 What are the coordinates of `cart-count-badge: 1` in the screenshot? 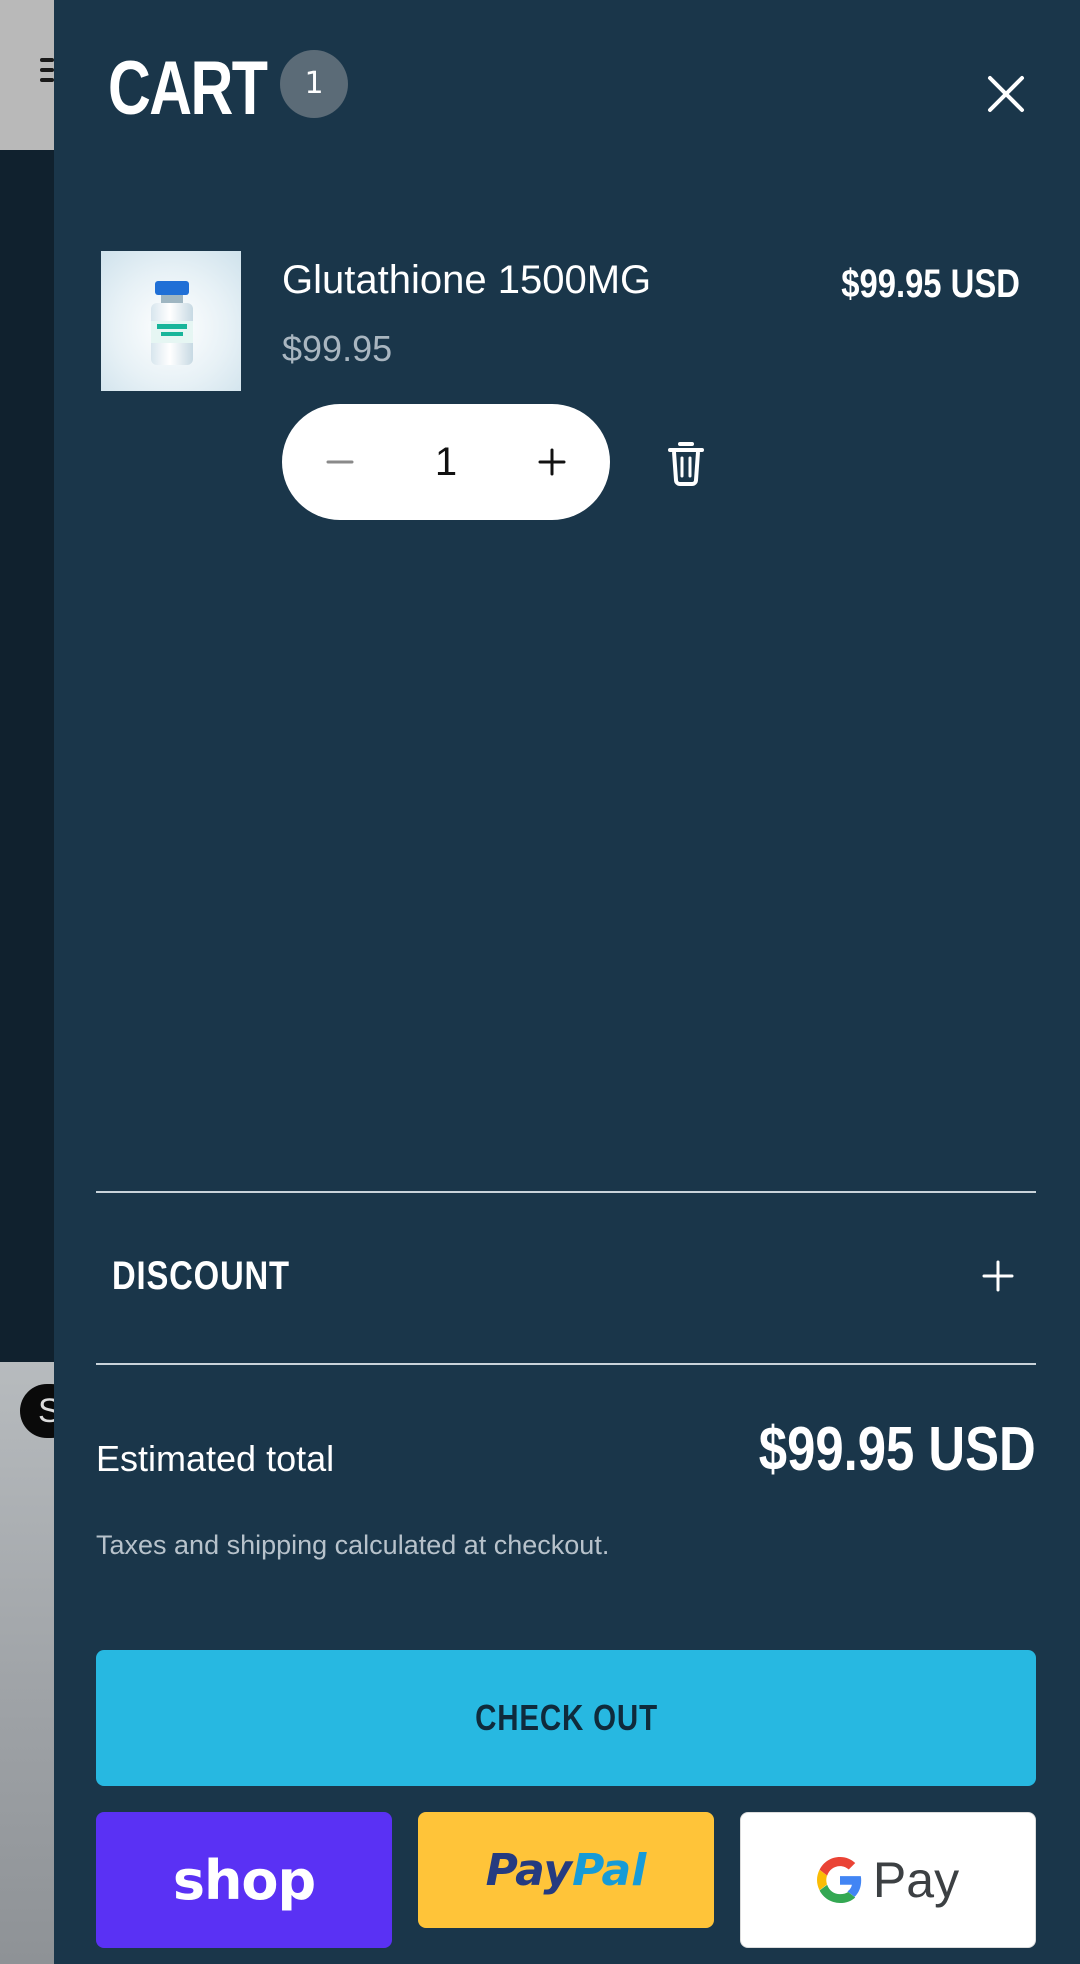 It's located at (314, 84).